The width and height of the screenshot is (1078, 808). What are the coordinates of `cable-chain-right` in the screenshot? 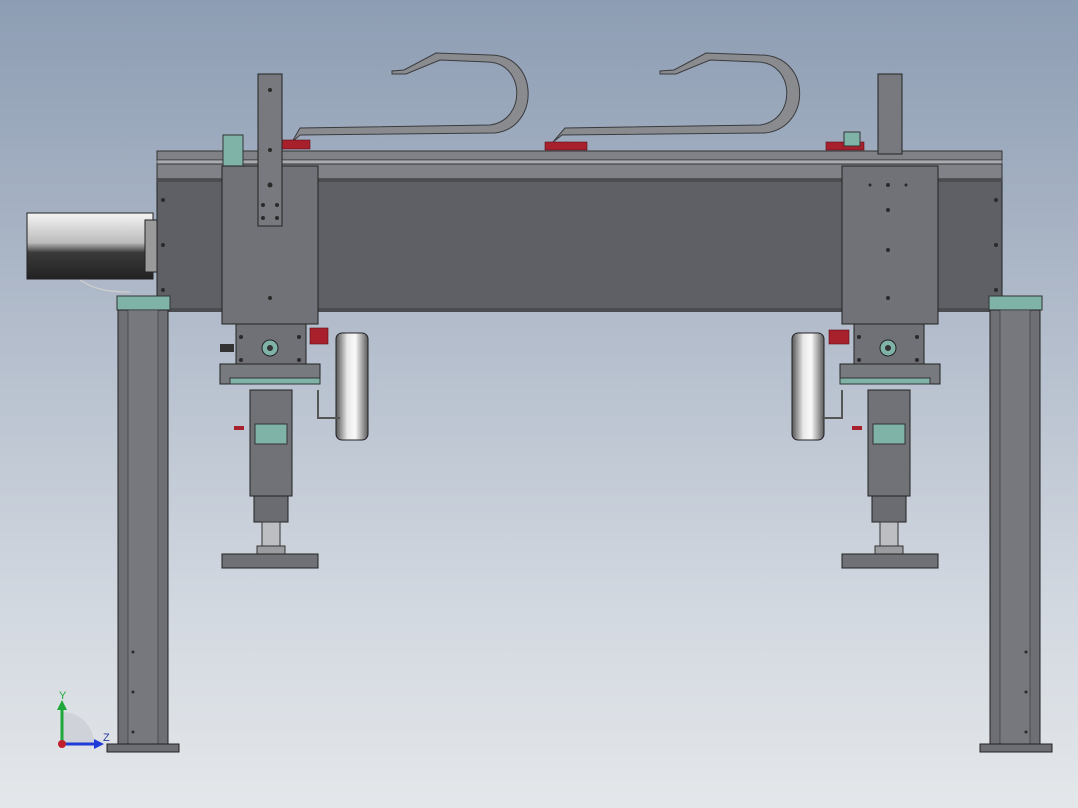 It's located at (676, 97).